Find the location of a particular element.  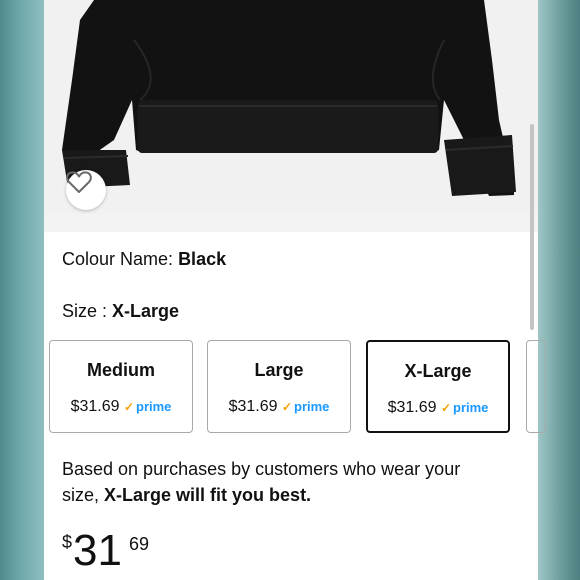

wishlist-button is located at coordinates (86, 190).